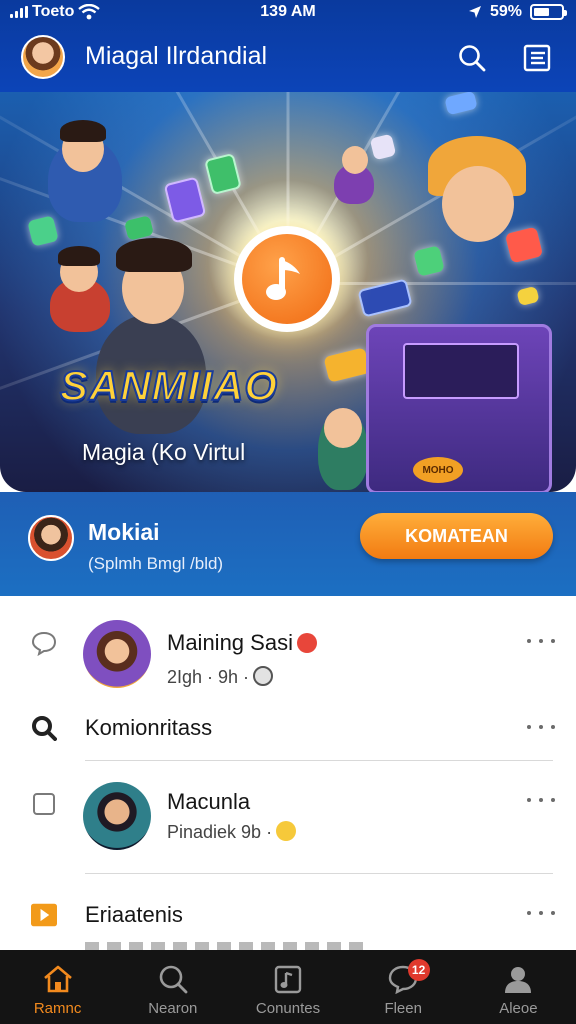 Image resolution: width=576 pixels, height=1024 pixels. I want to click on cartoon-character-girl, so click(480, 201).